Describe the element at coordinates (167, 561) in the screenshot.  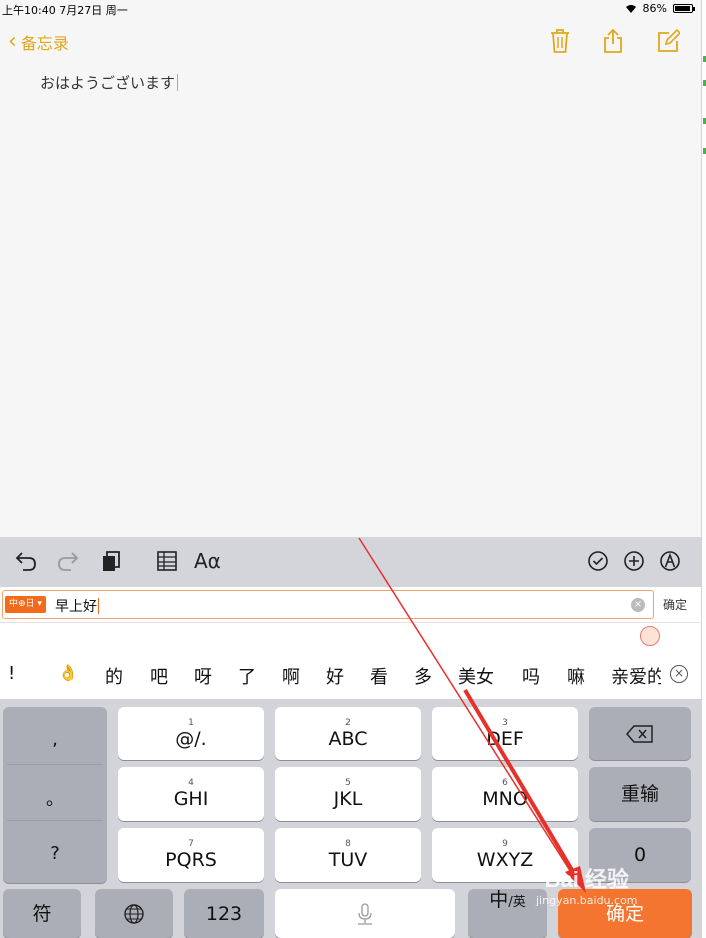
I see `table-icon` at that location.